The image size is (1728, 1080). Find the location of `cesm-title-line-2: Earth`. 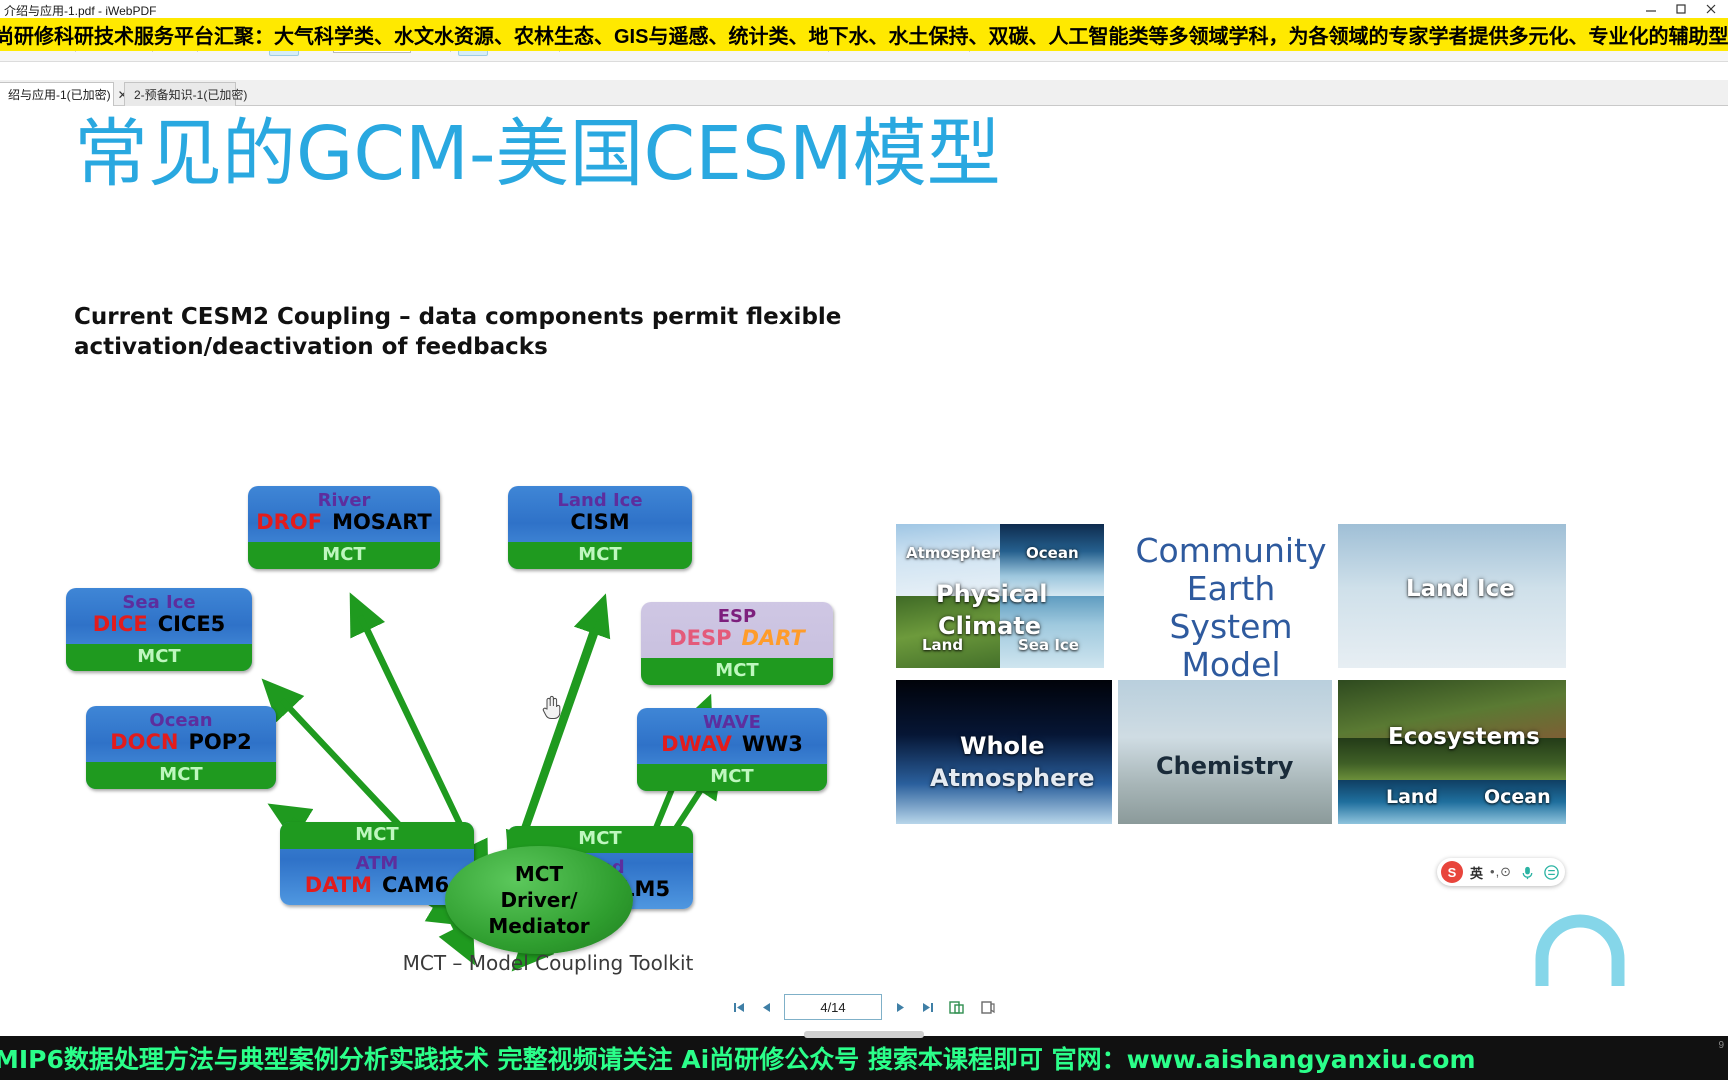

cesm-title-line-2: Earth is located at coordinates (1231, 588).